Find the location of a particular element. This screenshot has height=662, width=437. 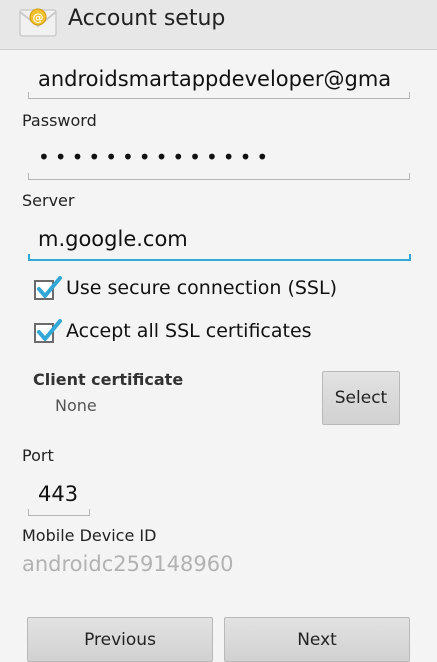

email-envelope-icon: @ is located at coordinates (38, 22).